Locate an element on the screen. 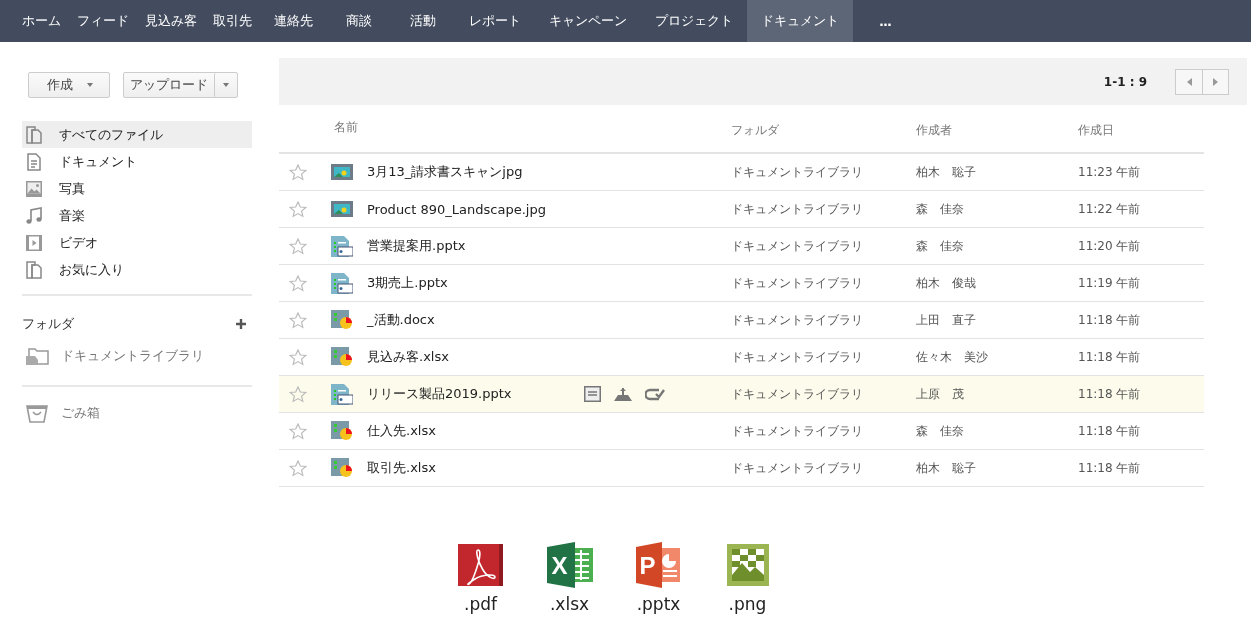 This screenshot has width=1251, height=638. sidebar-item: 音楽 is located at coordinates (137, 215).